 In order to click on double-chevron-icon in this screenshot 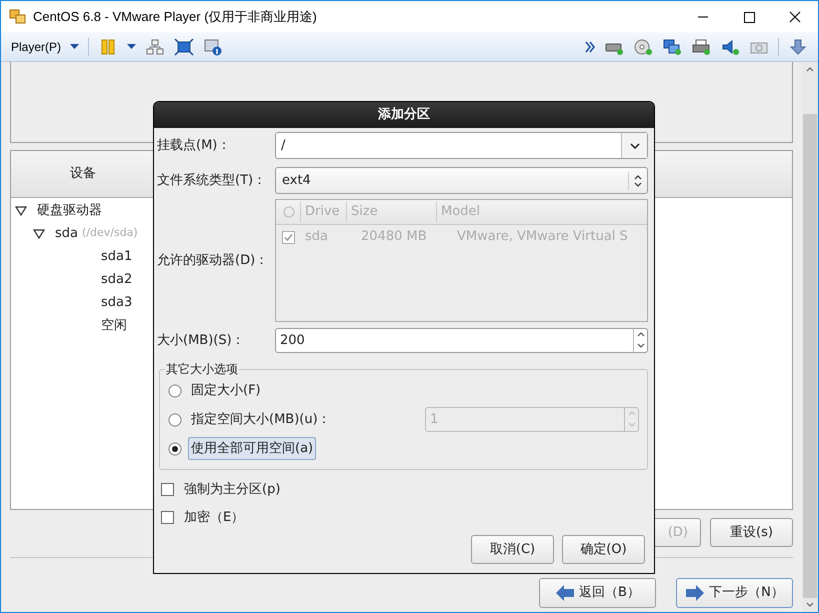, I will do `click(590, 46)`.